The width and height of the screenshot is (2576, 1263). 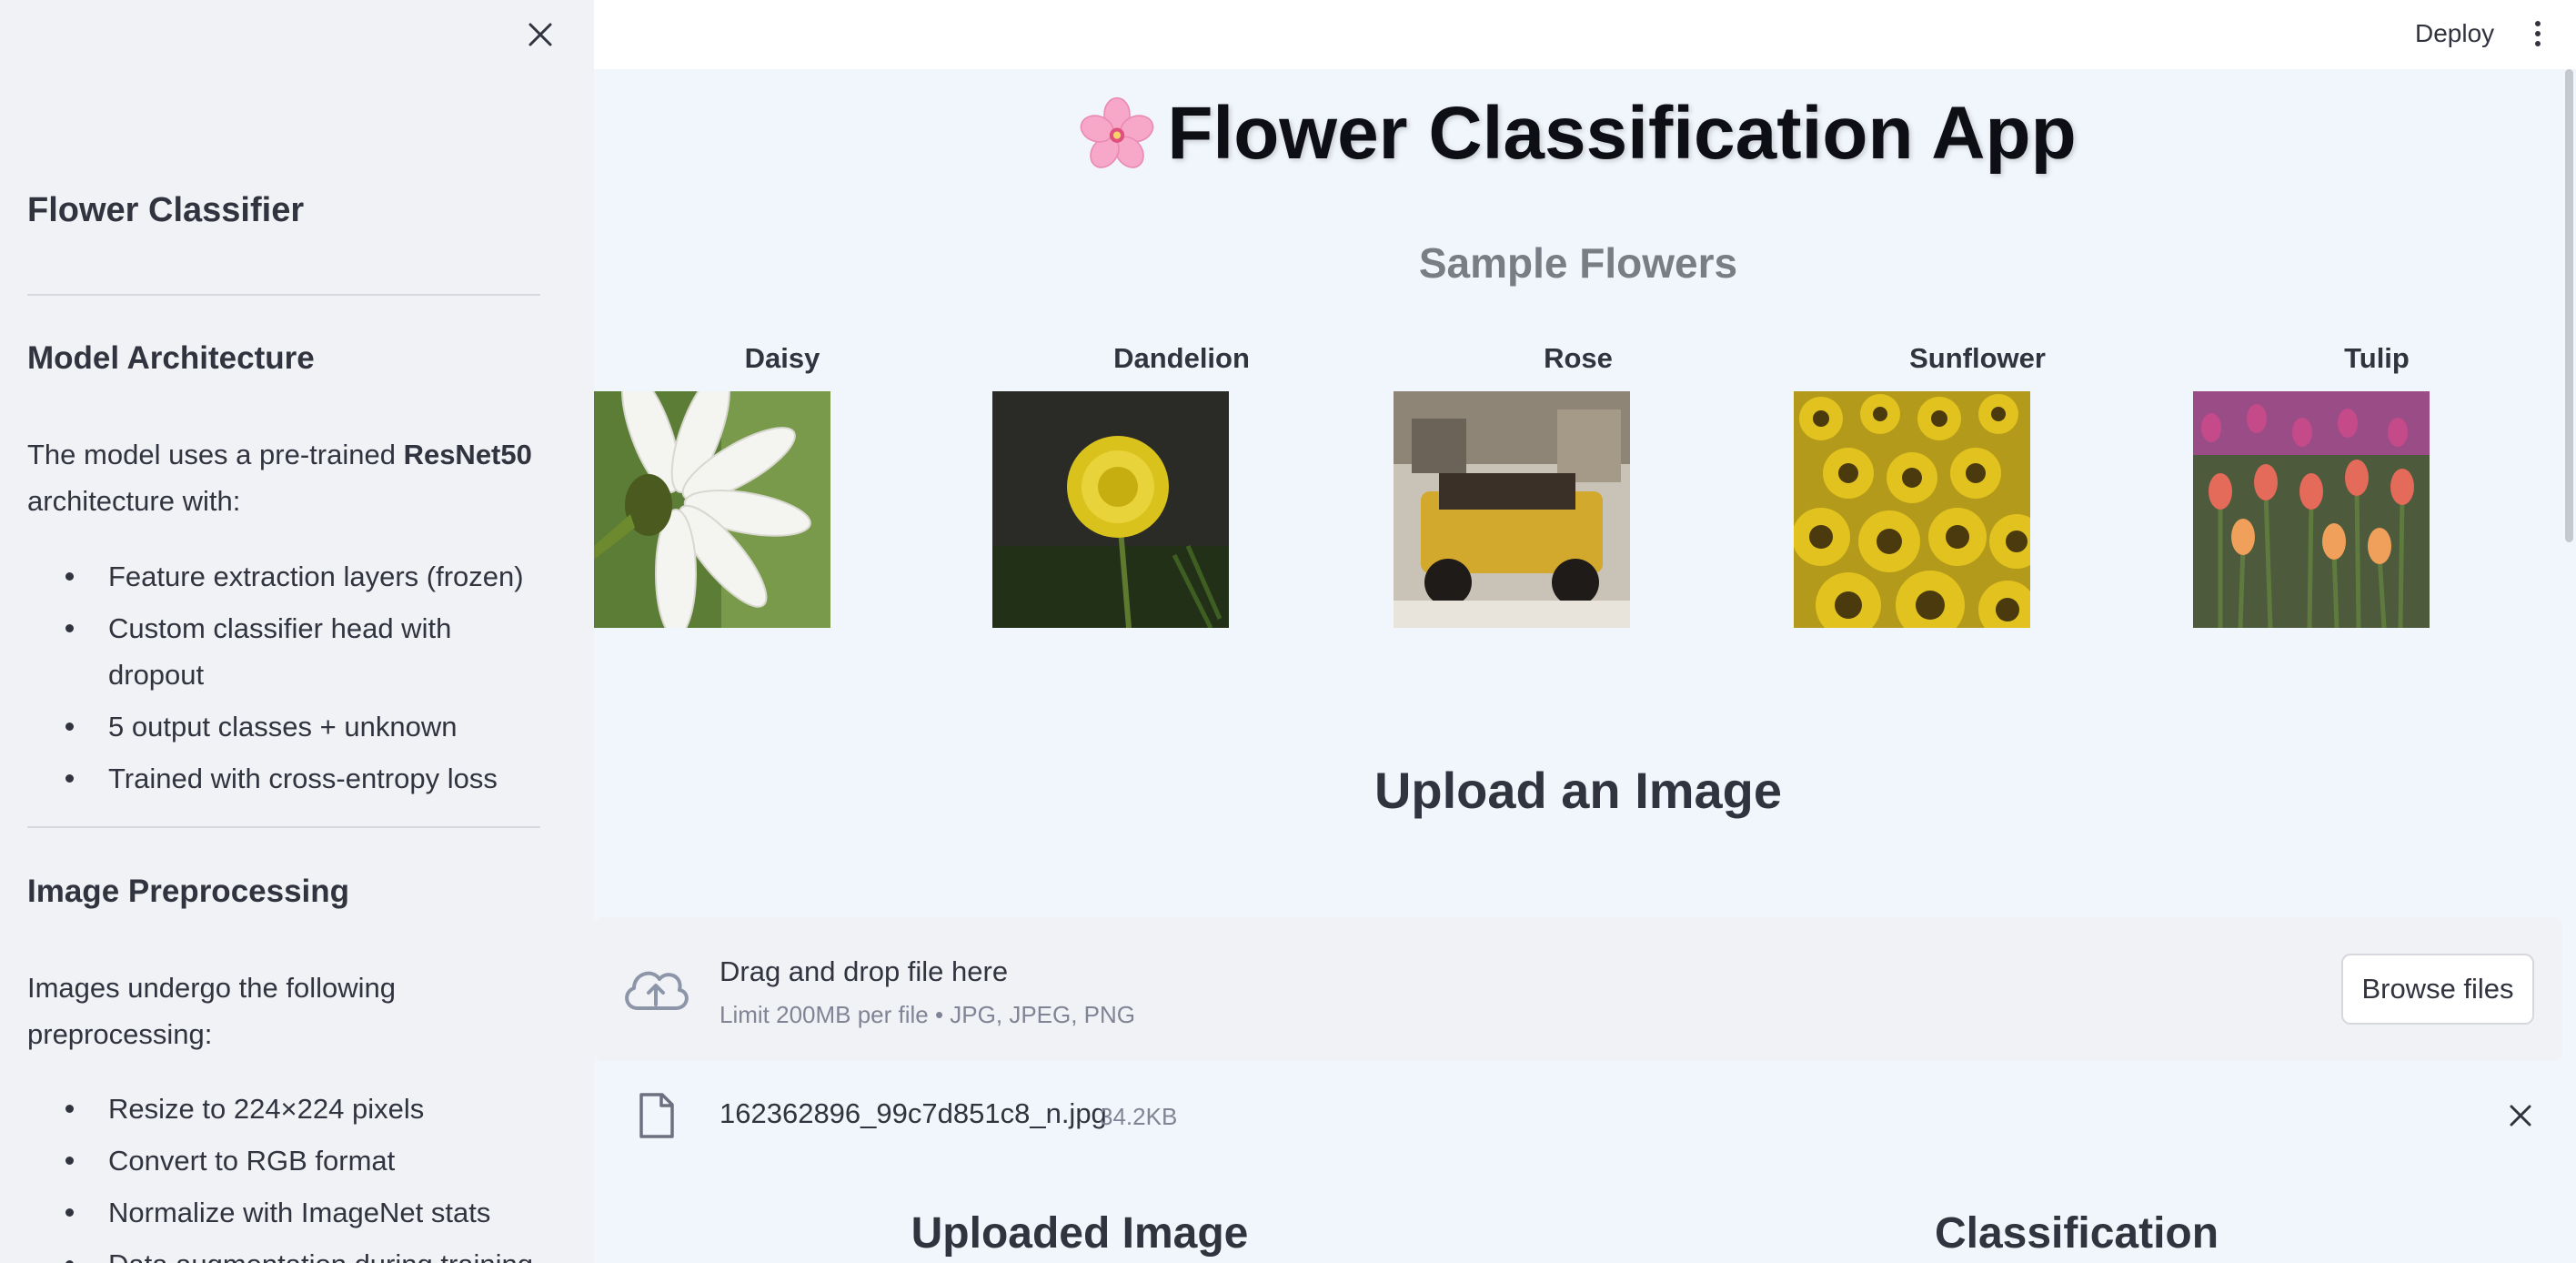 What do you see at coordinates (2076, 1233) in the screenshot?
I see `classification-heading: Classification` at bounding box center [2076, 1233].